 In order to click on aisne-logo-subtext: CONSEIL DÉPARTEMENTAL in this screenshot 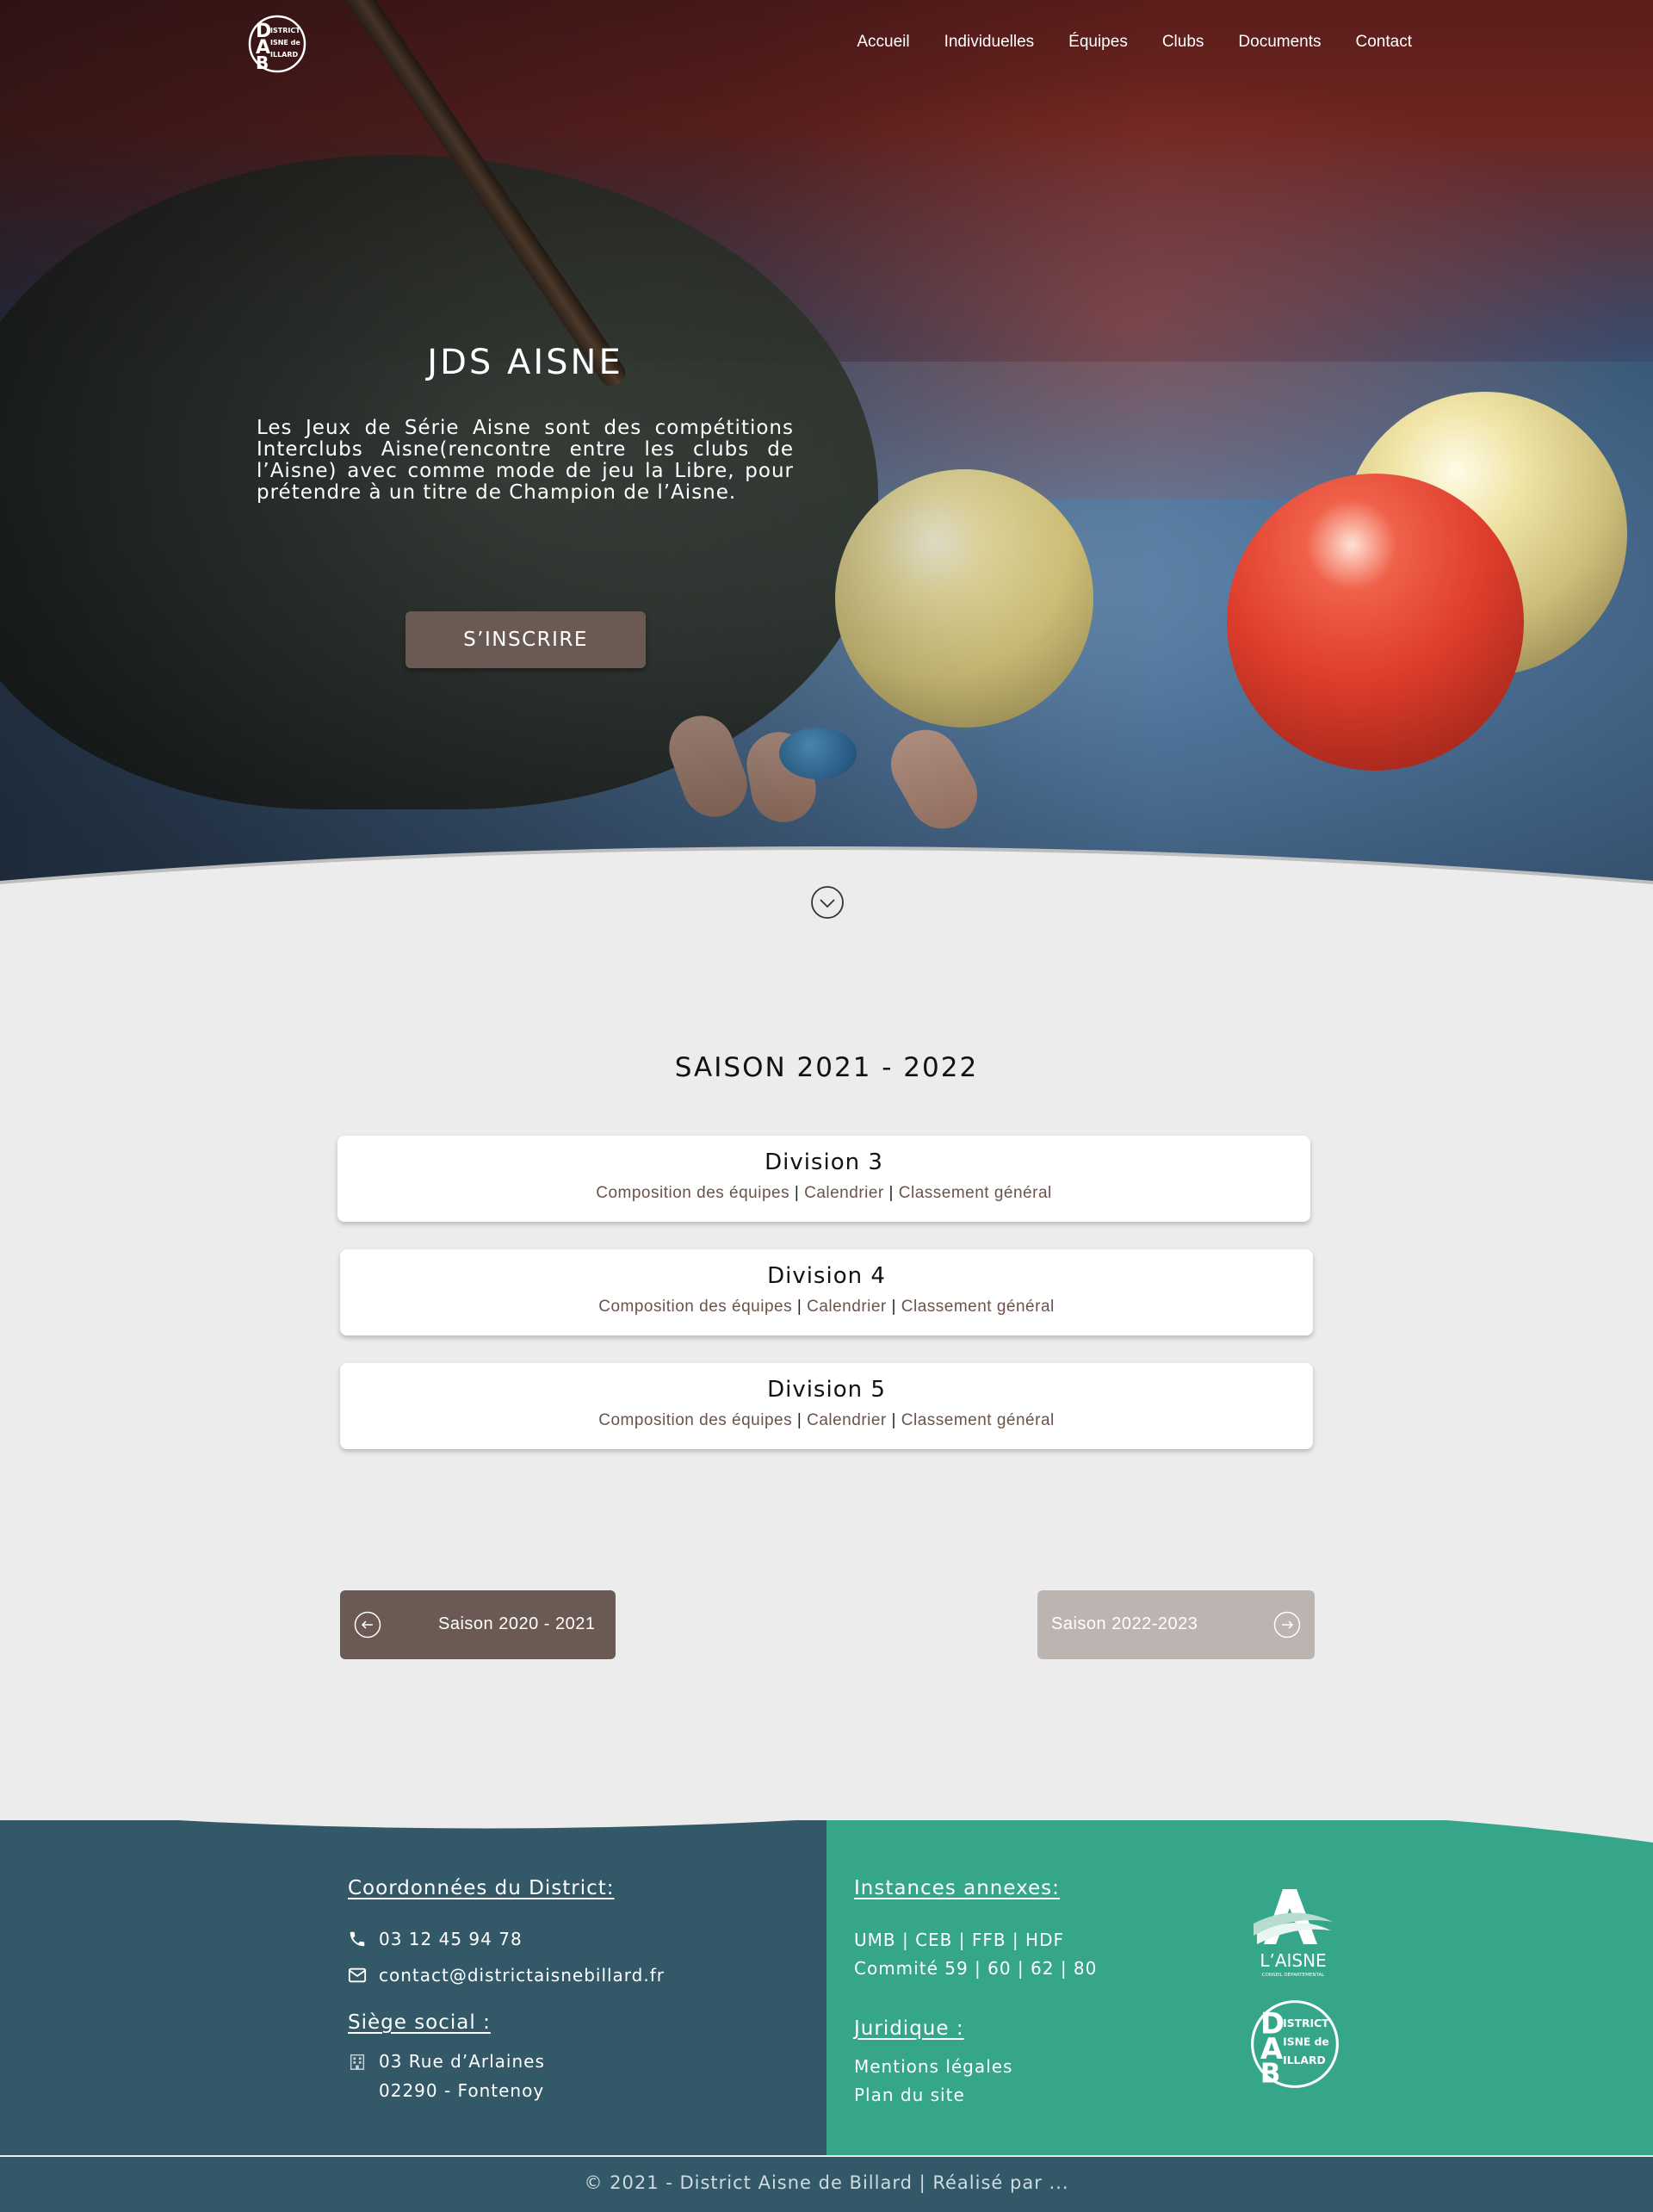, I will do `click(1293, 1974)`.